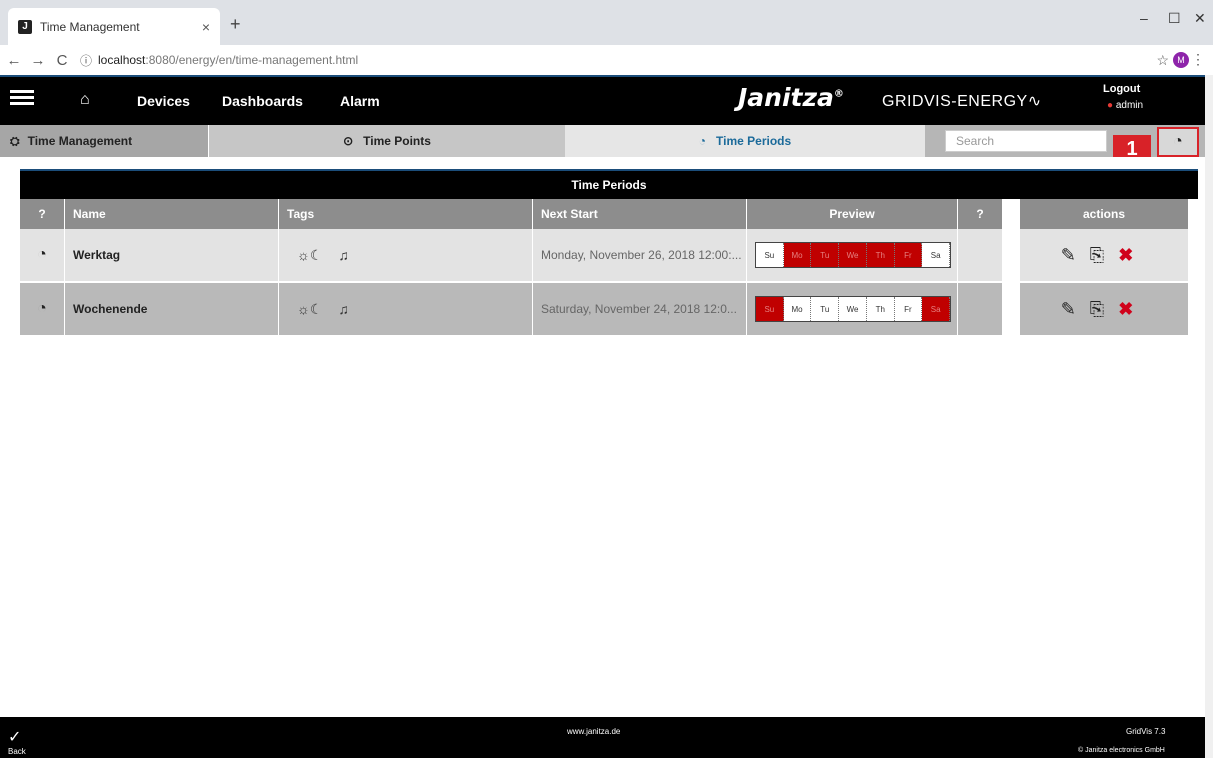  What do you see at coordinates (262, 101) in the screenshot?
I see `nav-dashboards: Dashboards` at bounding box center [262, 101].